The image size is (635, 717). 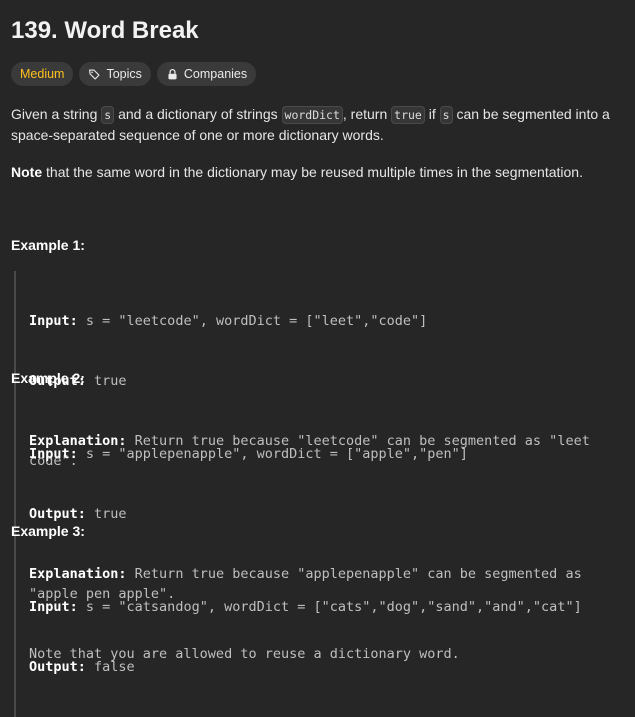 I want to click on statement-text: and a dictionary of strings, so click(x=198, y=114).